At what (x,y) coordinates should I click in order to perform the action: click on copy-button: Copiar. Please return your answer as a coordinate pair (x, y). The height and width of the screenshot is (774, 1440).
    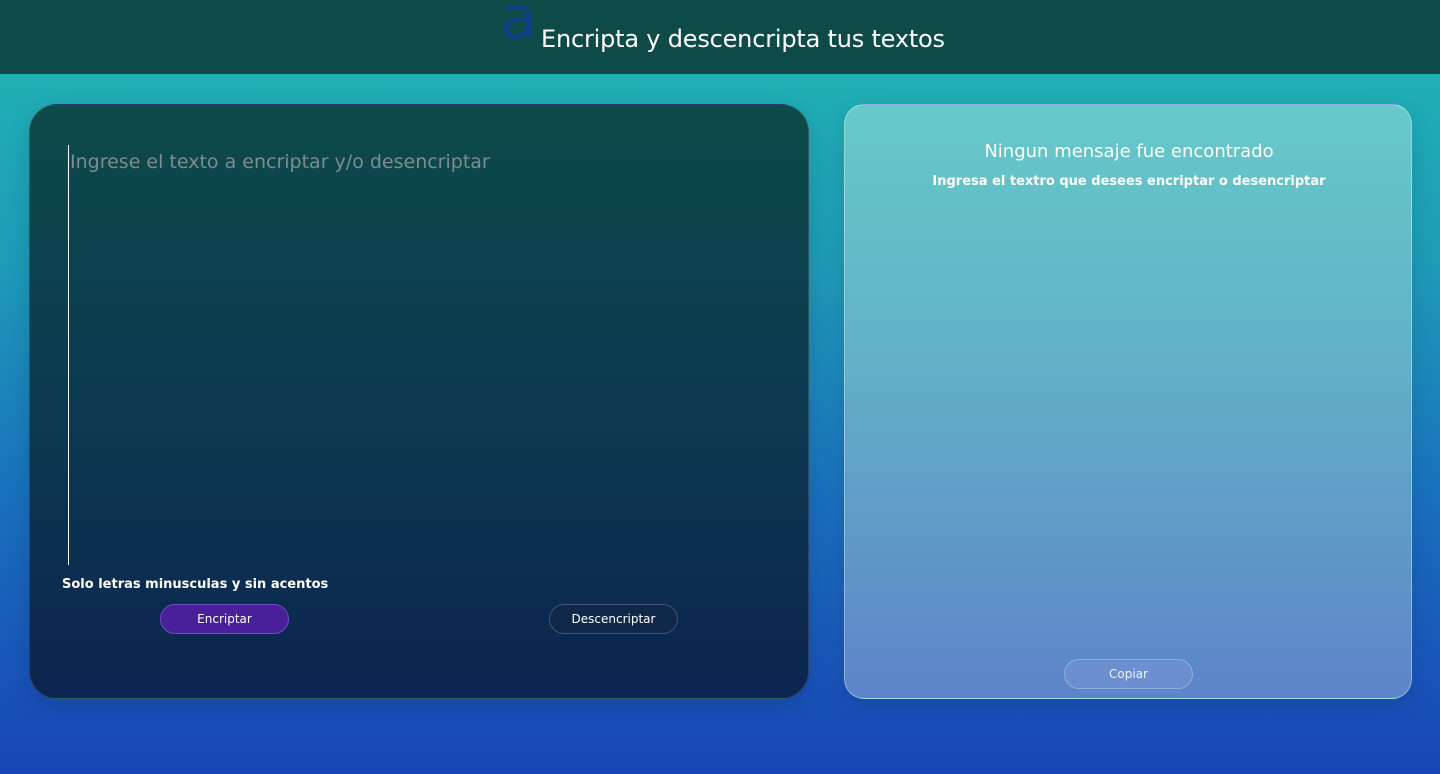
    Looking at the image, I should click on (1128, 674).